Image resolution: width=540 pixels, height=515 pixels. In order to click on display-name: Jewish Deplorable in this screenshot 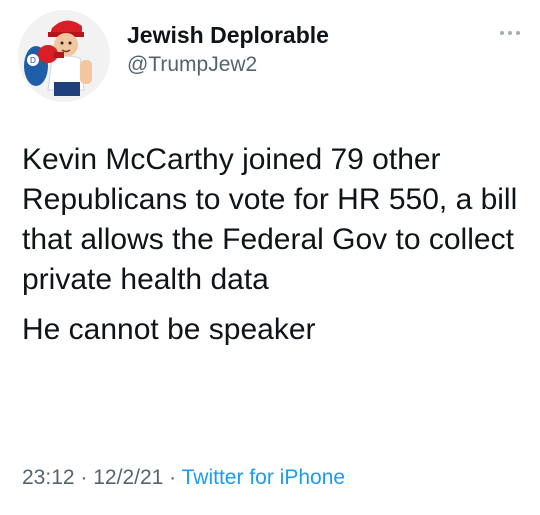, I will do `click(228, 35)`.